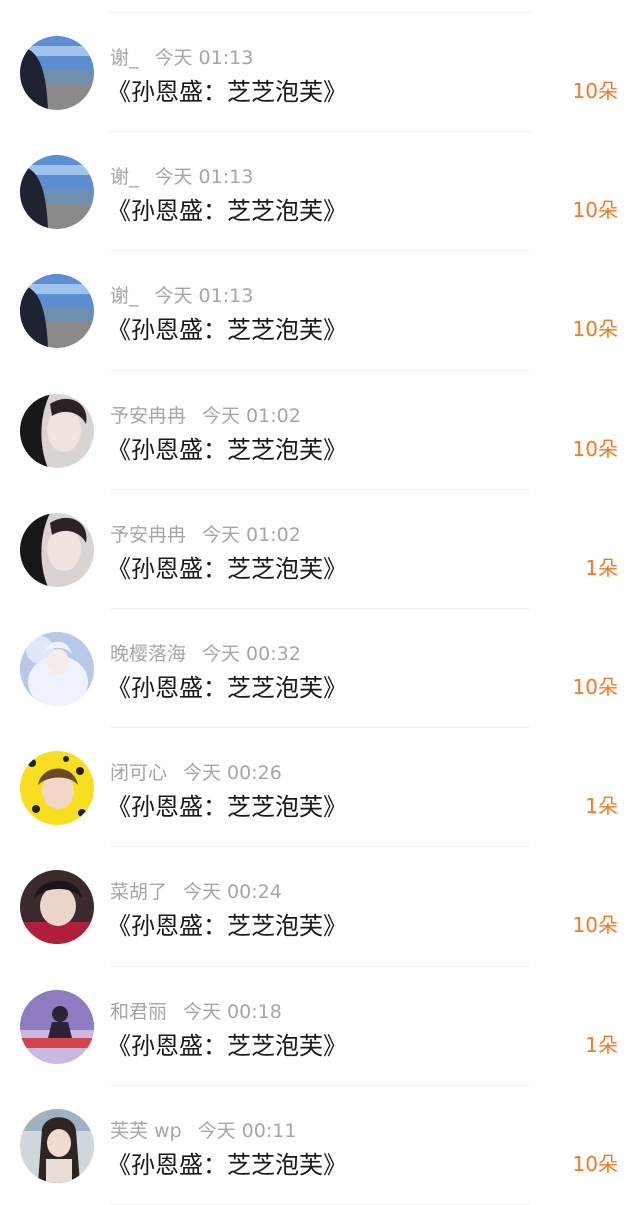 This screenshot has width=640, height=1205. What do you see at coordinates (320, 907) in the screenshot?
I see `gift-record-row: 菜胡了 今天 00:24 《孙恩盛：芝芝泡芙》 10朵` at bounding box center [320, 907].